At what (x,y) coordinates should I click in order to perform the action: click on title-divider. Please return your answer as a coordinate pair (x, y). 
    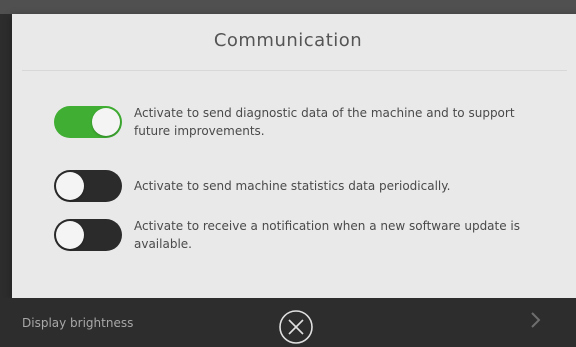
    Looking at the image, I should click on (294, 70).